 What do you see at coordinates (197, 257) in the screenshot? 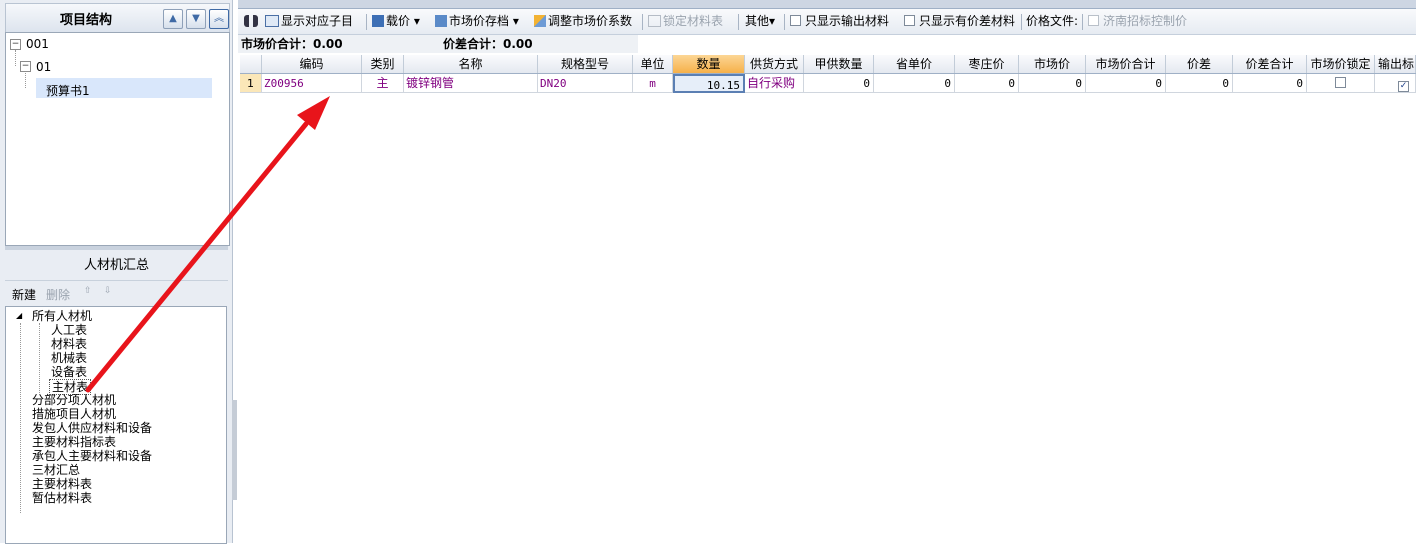
I see `arrow-shaft` at bounding box center [197, 257].